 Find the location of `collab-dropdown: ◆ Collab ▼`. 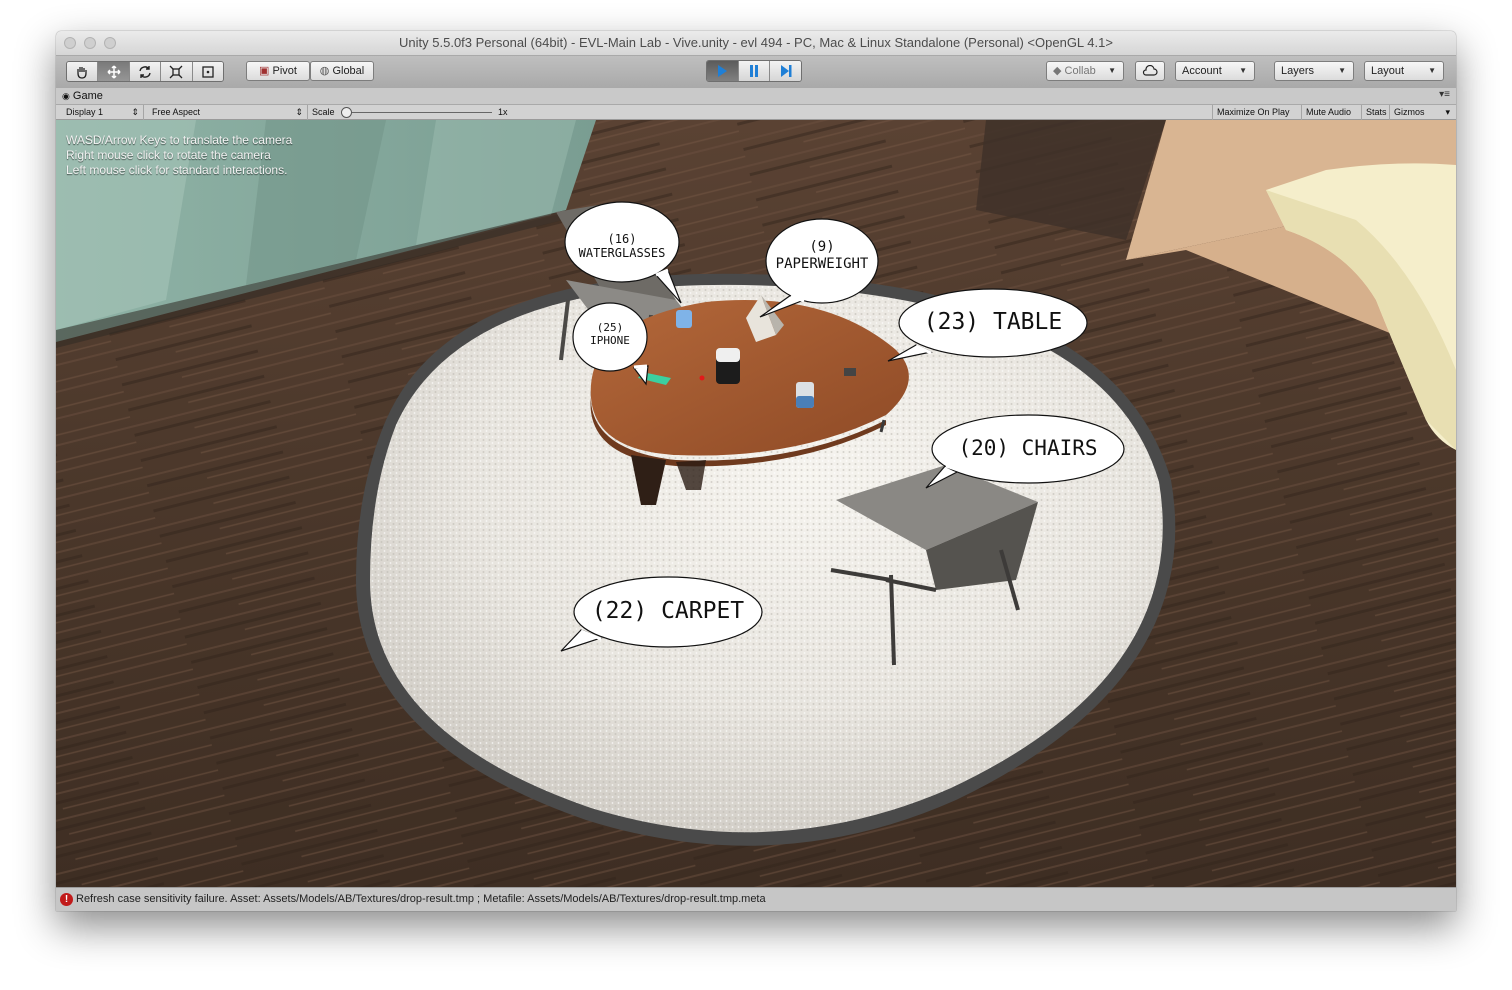

collab-dropdown: ◆ Collab ▼ is located at coordinates (1085, 71).